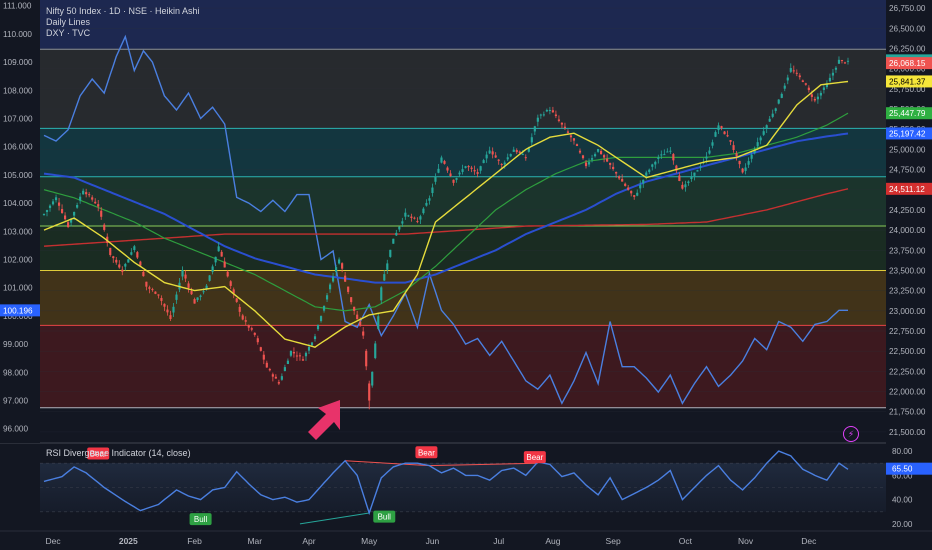 The image size is (932, 550). What do you see at coordinates (118, 453) in the screenshot?
I see `rsi-title: RSI Divergence Indicator (14, close)` at bounding box center [118, 453].